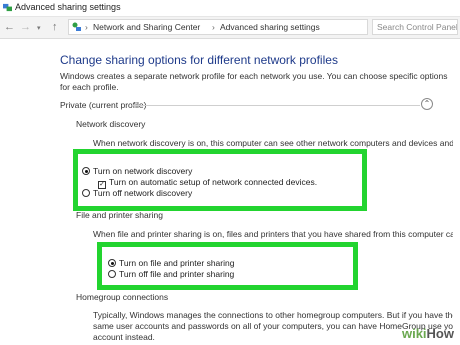 Image resolution: width=460 pixels, height=345 pixels. I want to click on homegroup-description-line: account instead., so click(124, 337).